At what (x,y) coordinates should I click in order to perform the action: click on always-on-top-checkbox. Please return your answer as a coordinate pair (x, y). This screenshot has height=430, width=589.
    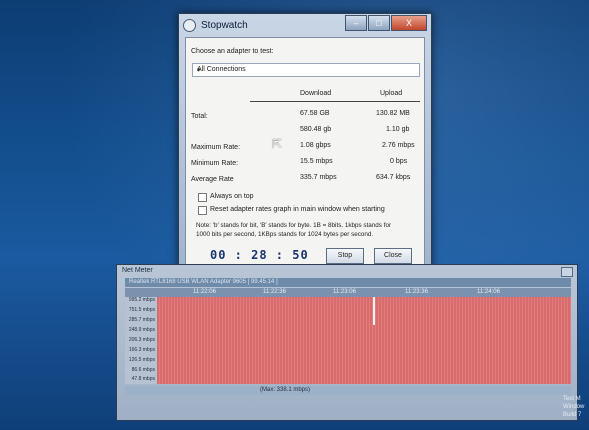
    Looking at the image, I should click on (202, 197).